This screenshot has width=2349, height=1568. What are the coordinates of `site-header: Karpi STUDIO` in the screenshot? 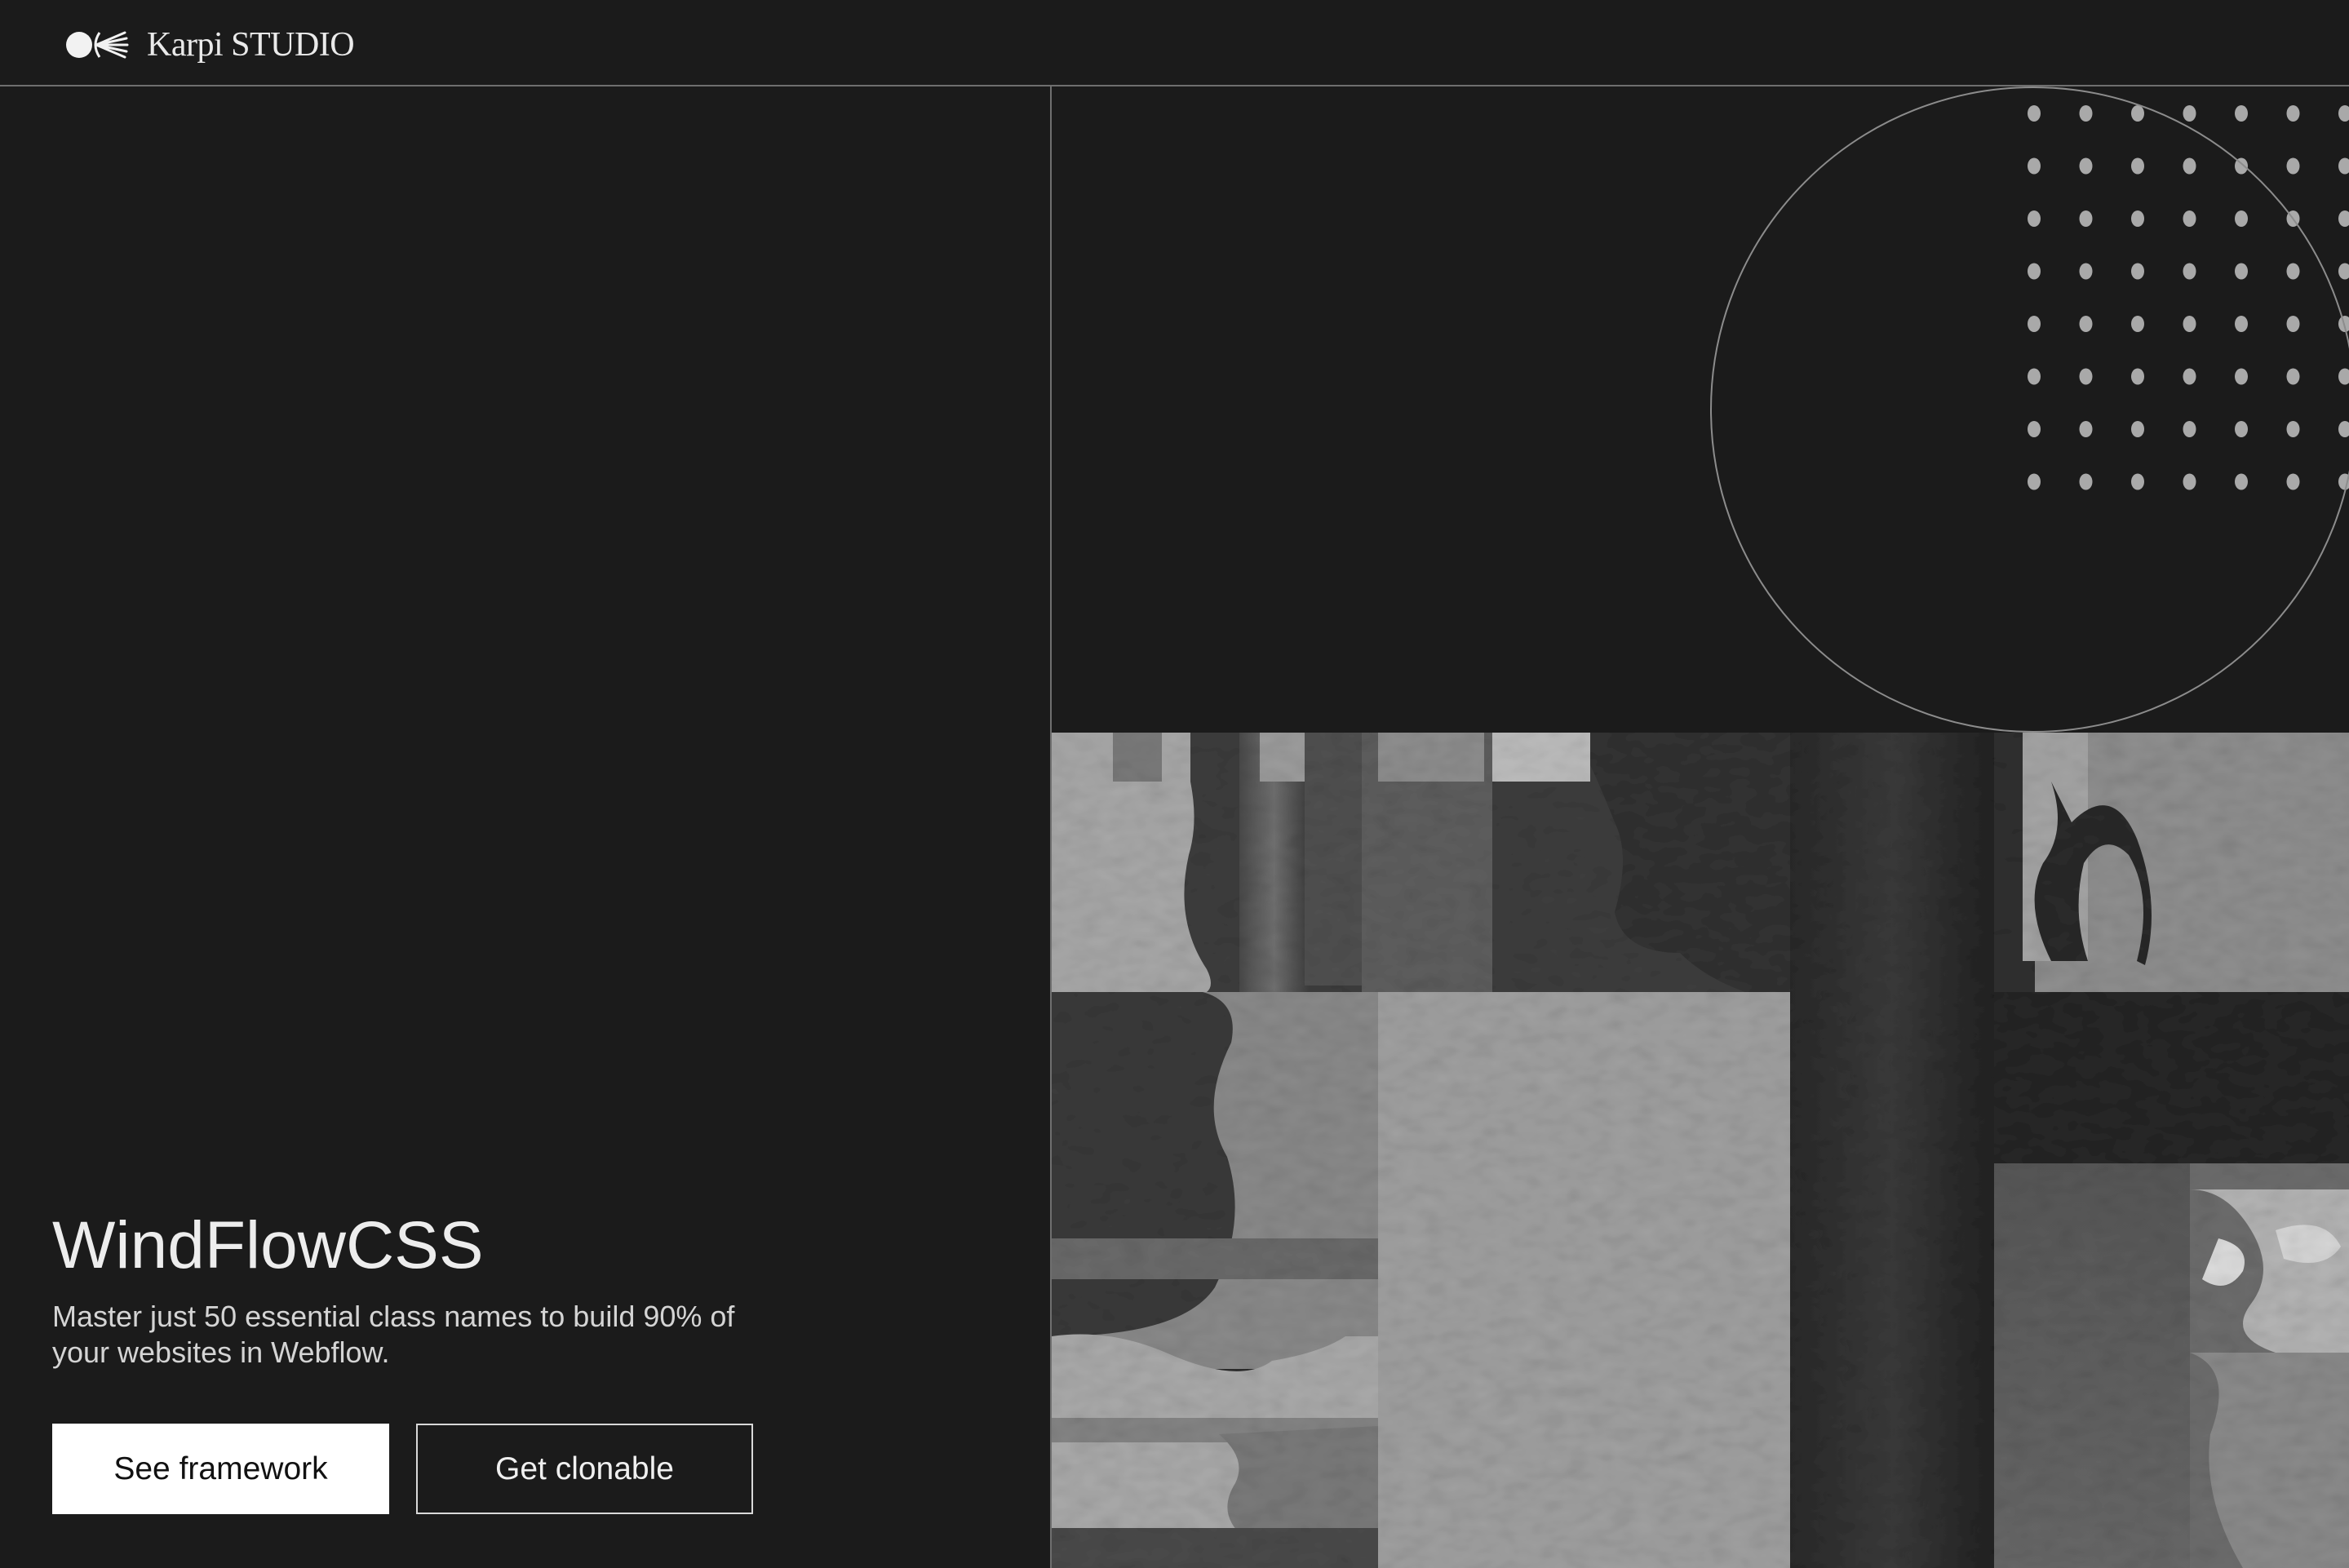 It's located at (1174, 43).